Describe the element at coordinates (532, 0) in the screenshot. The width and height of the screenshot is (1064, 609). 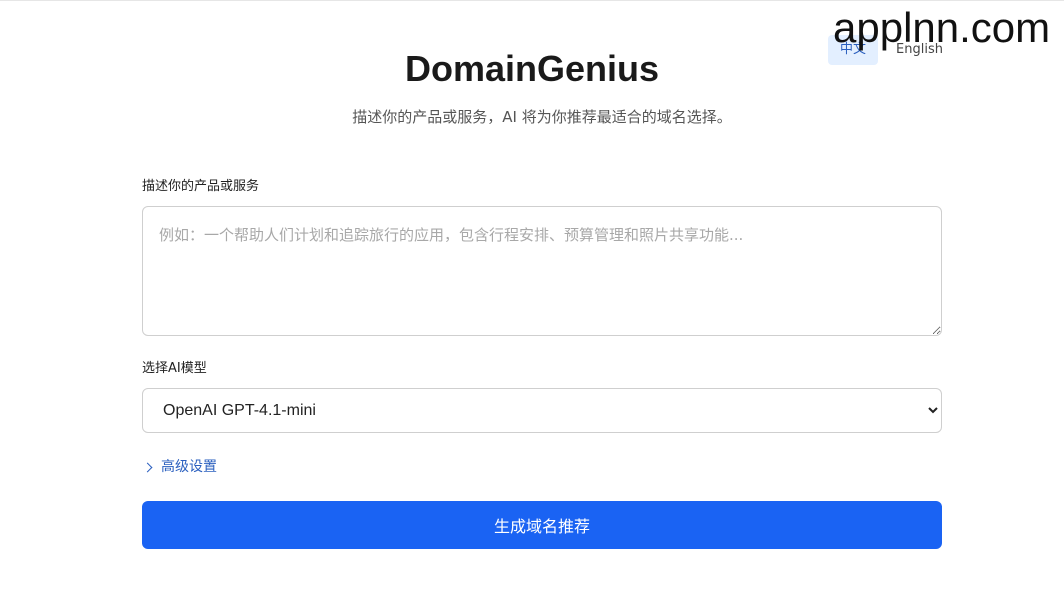
I see `top-divider` at that location.